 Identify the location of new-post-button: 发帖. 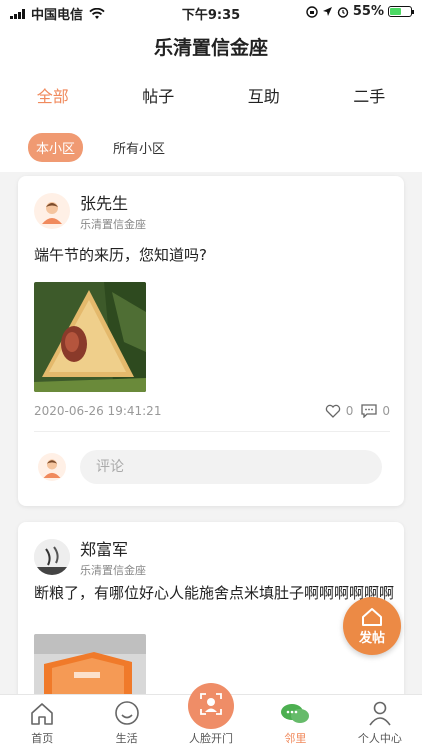
(372, 626).